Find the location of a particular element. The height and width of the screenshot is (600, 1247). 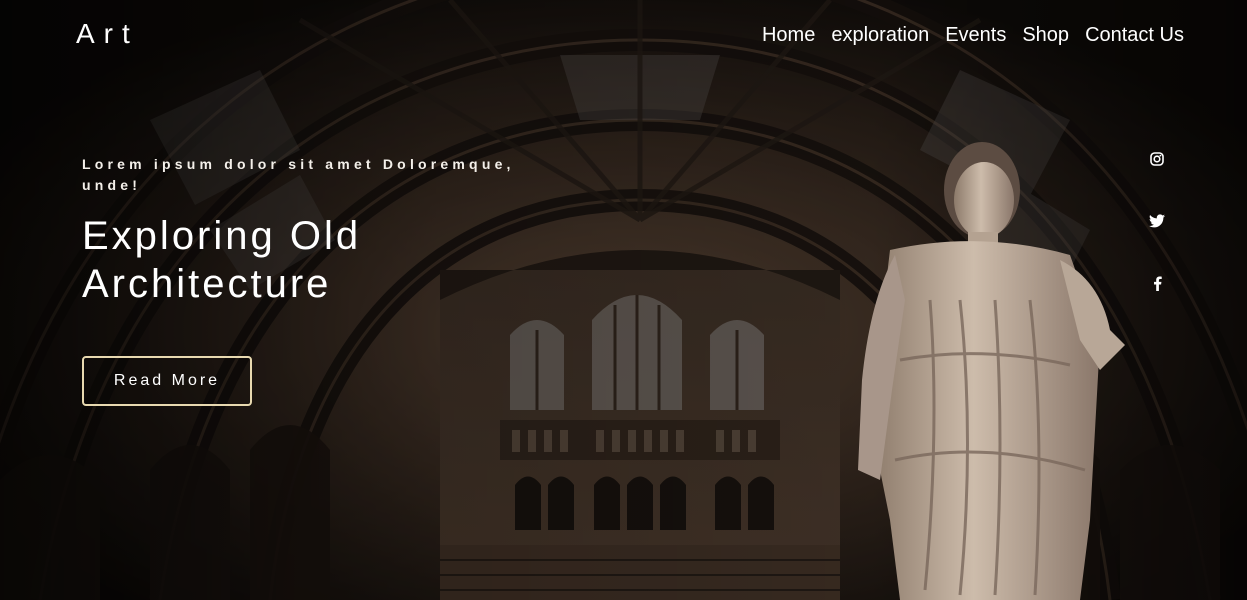

hero-title: Exploring Old Architecture is located at coordinates (292, 260).